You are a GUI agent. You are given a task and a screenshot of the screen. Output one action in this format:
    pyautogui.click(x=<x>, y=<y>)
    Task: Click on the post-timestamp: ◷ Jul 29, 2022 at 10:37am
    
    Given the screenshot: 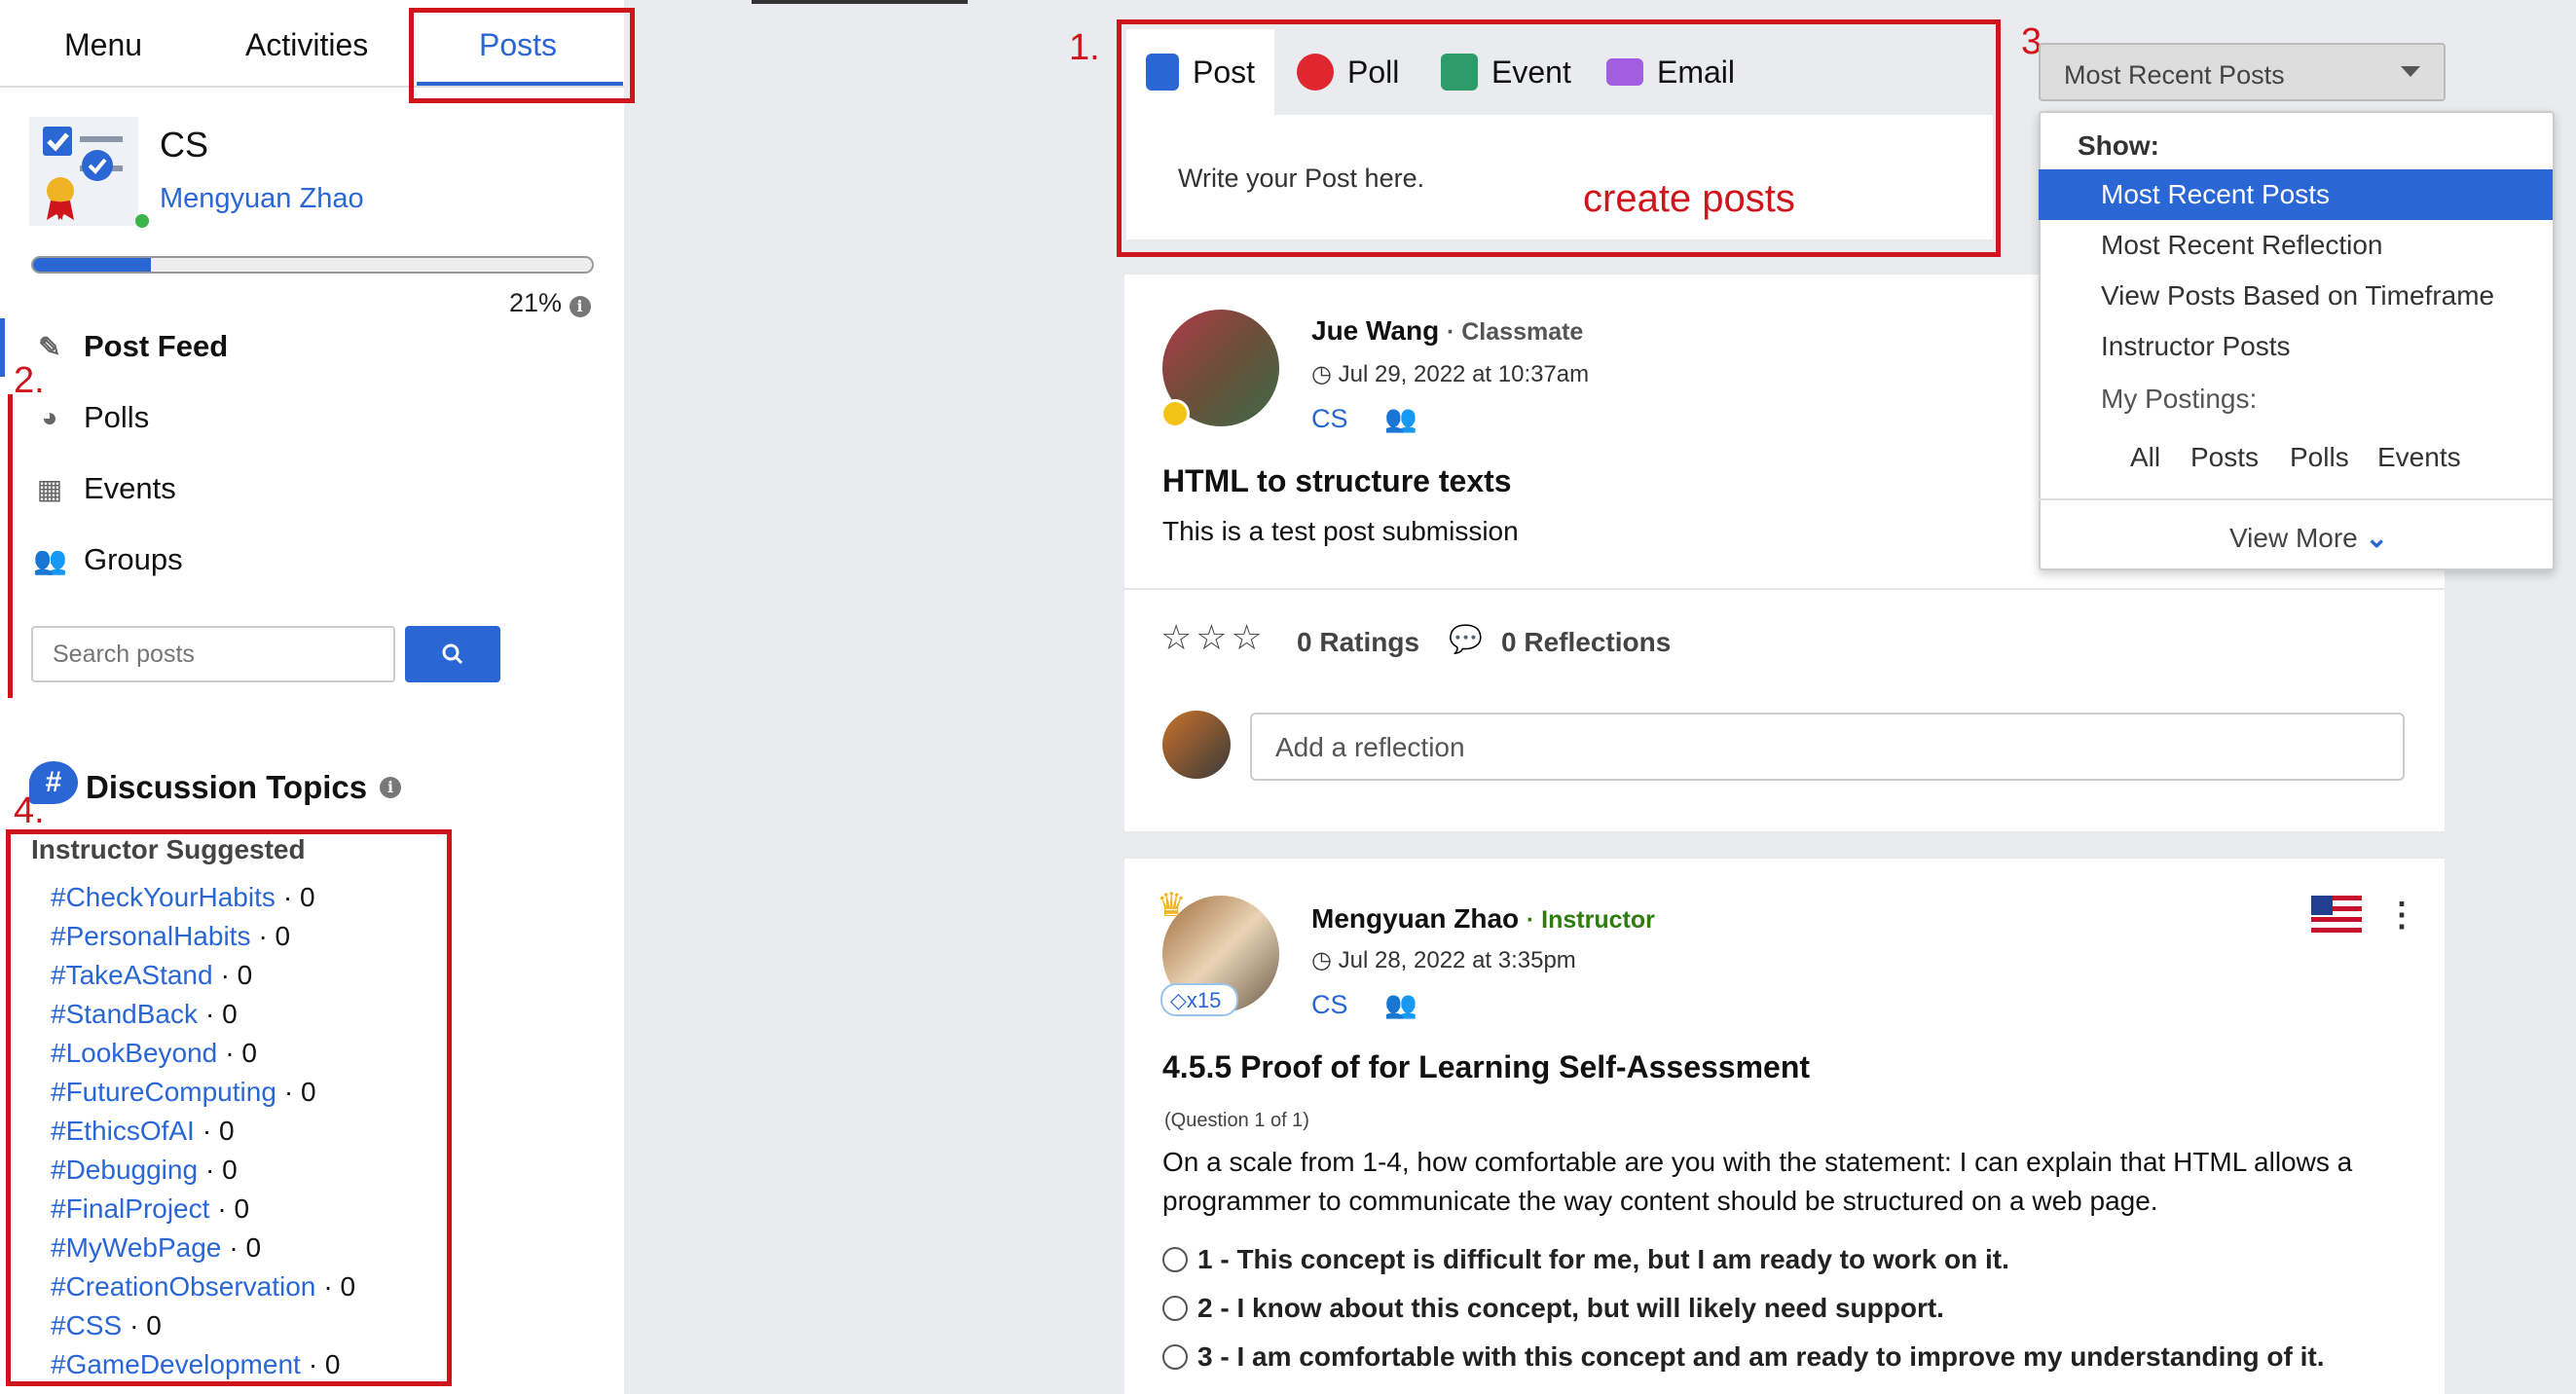 What is the action you would take?
    pyautogui.click(x=1450, y=374)
    